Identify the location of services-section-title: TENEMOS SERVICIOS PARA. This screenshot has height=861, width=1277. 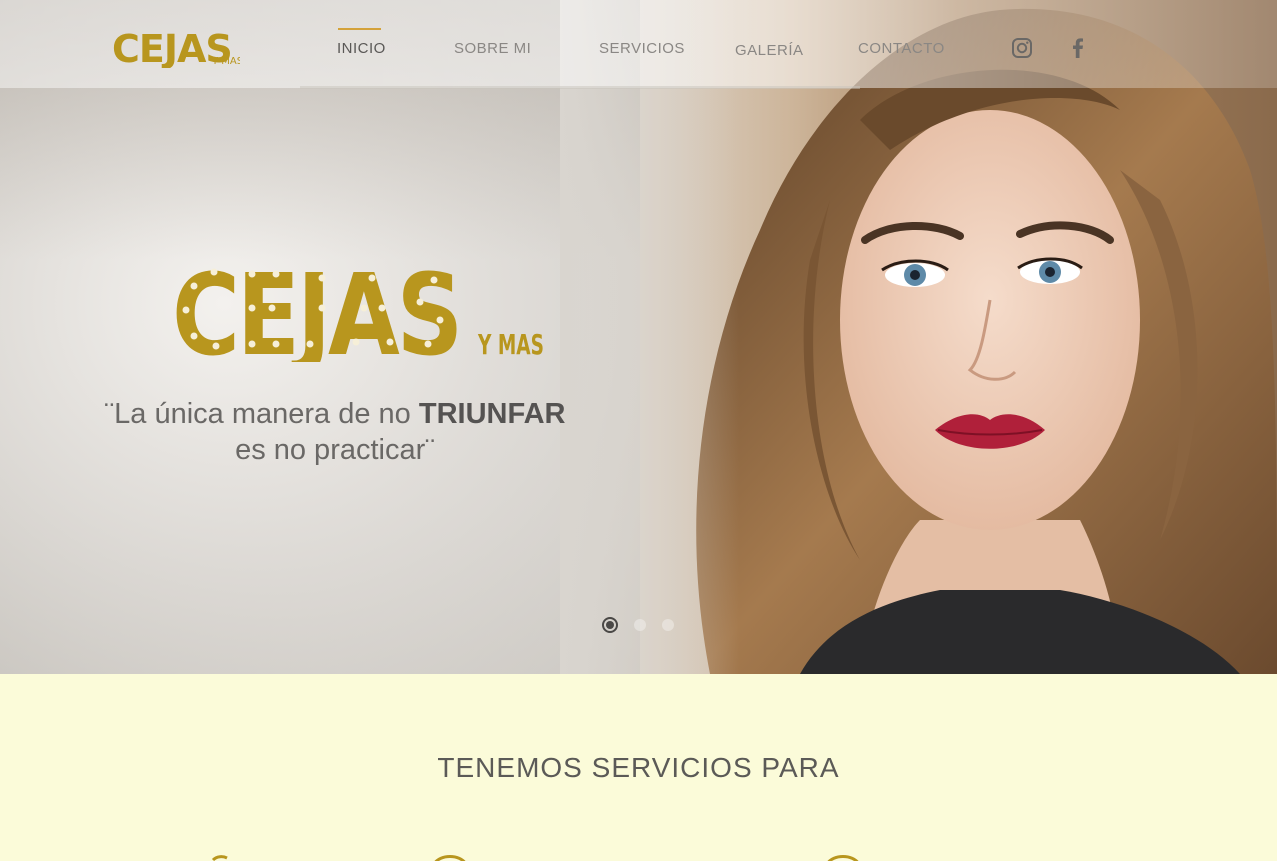
(638, 767).